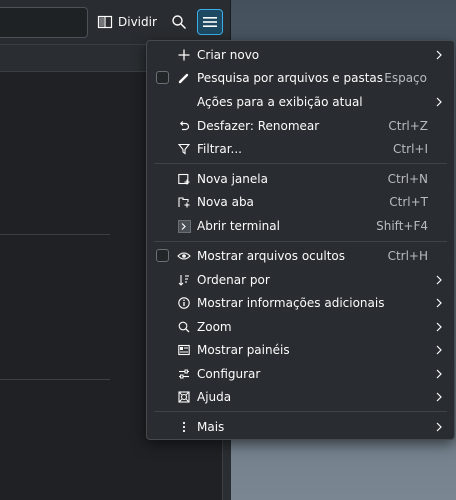 The width and height of the screenshot is (456, 500). Describe the element at coordinates (184, 427) in the screenshot. I see `more-vertical-icon` at that location.